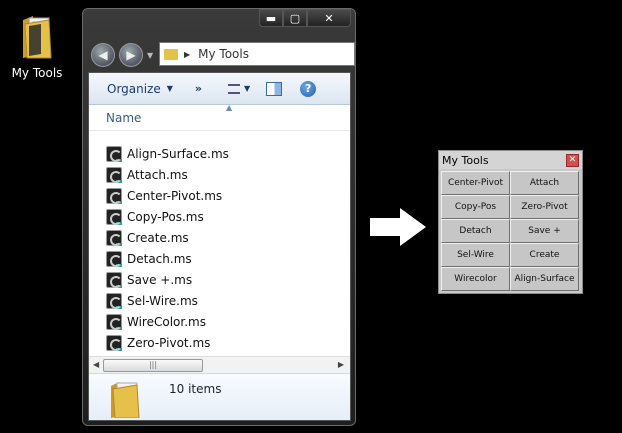  What do you see at coordinates (187, 54) in the screenshot?
I see `breadcrumb-arrow-icon: ▶` at bounding box center [187, 54].